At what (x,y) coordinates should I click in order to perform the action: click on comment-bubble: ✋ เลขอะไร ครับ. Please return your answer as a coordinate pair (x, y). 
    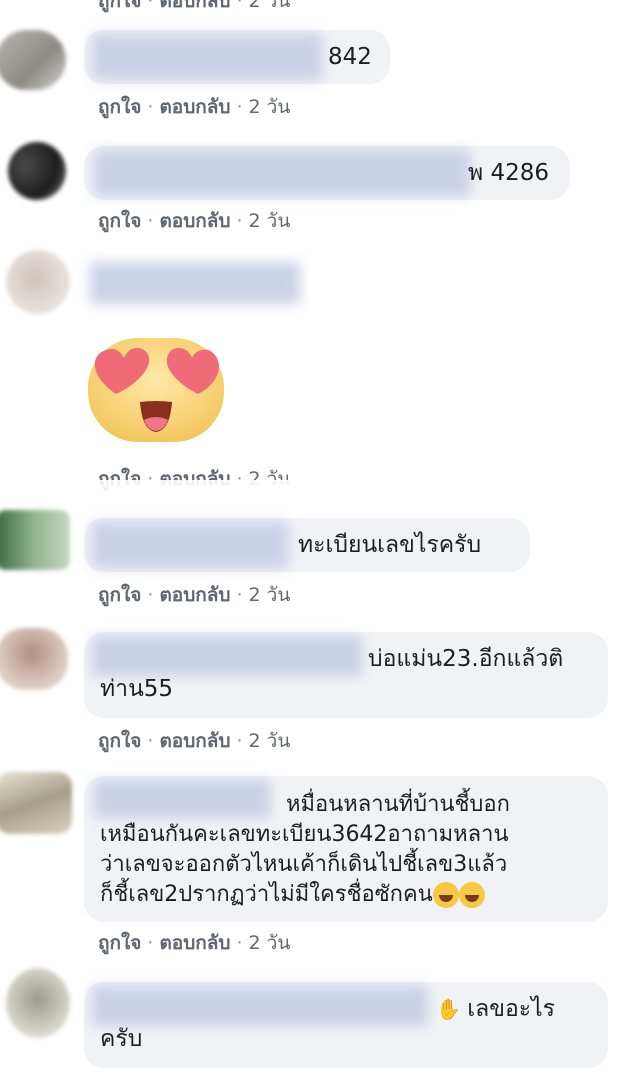
    Looking at the image, I should click on (346, 1025).